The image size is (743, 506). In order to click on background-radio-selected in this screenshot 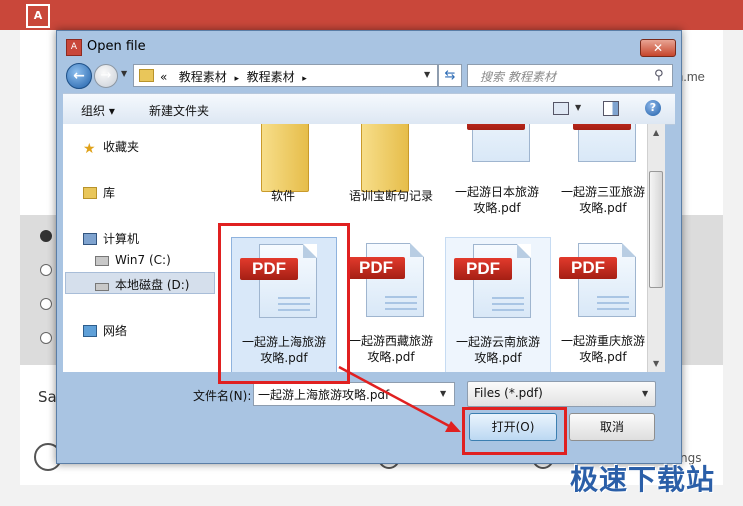, I will do `click(46, 236)`.